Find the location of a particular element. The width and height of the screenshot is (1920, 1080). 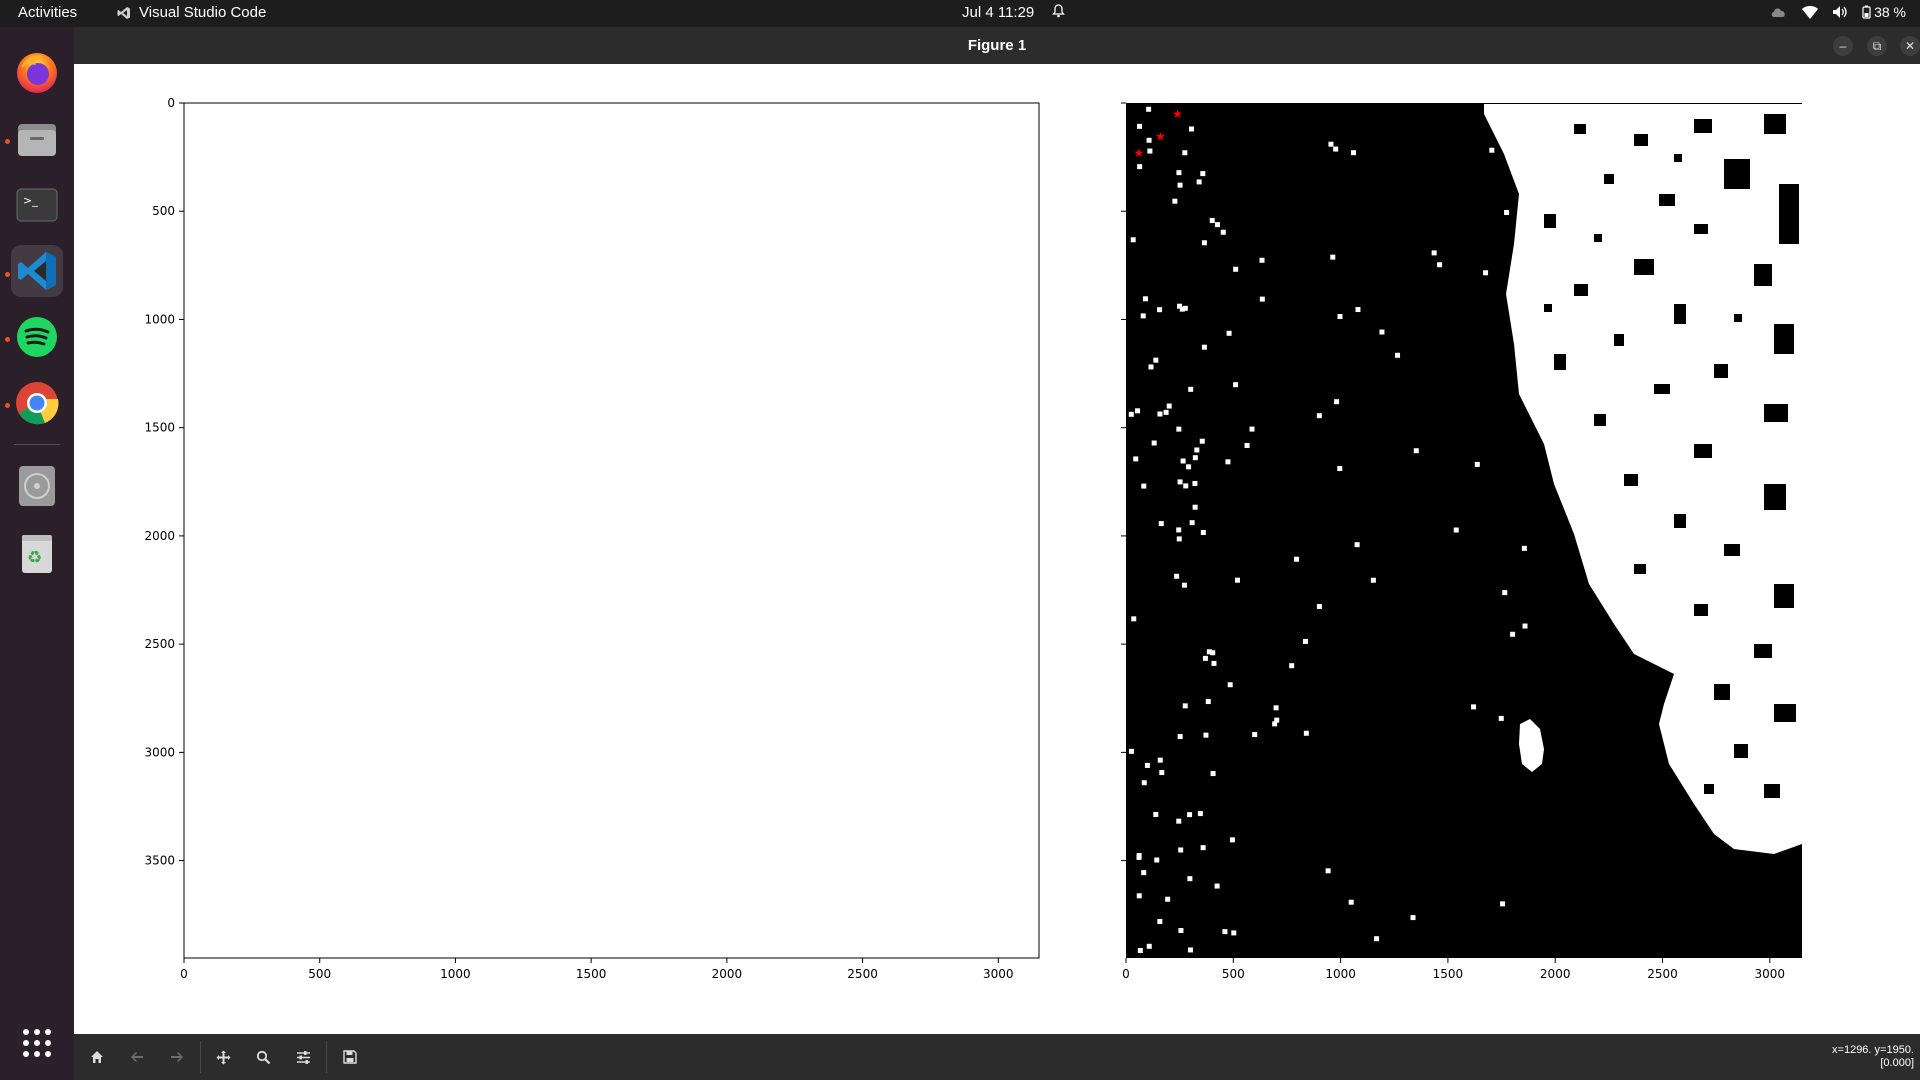

battery-status: 38 % is located at coordinates (1884, 12).